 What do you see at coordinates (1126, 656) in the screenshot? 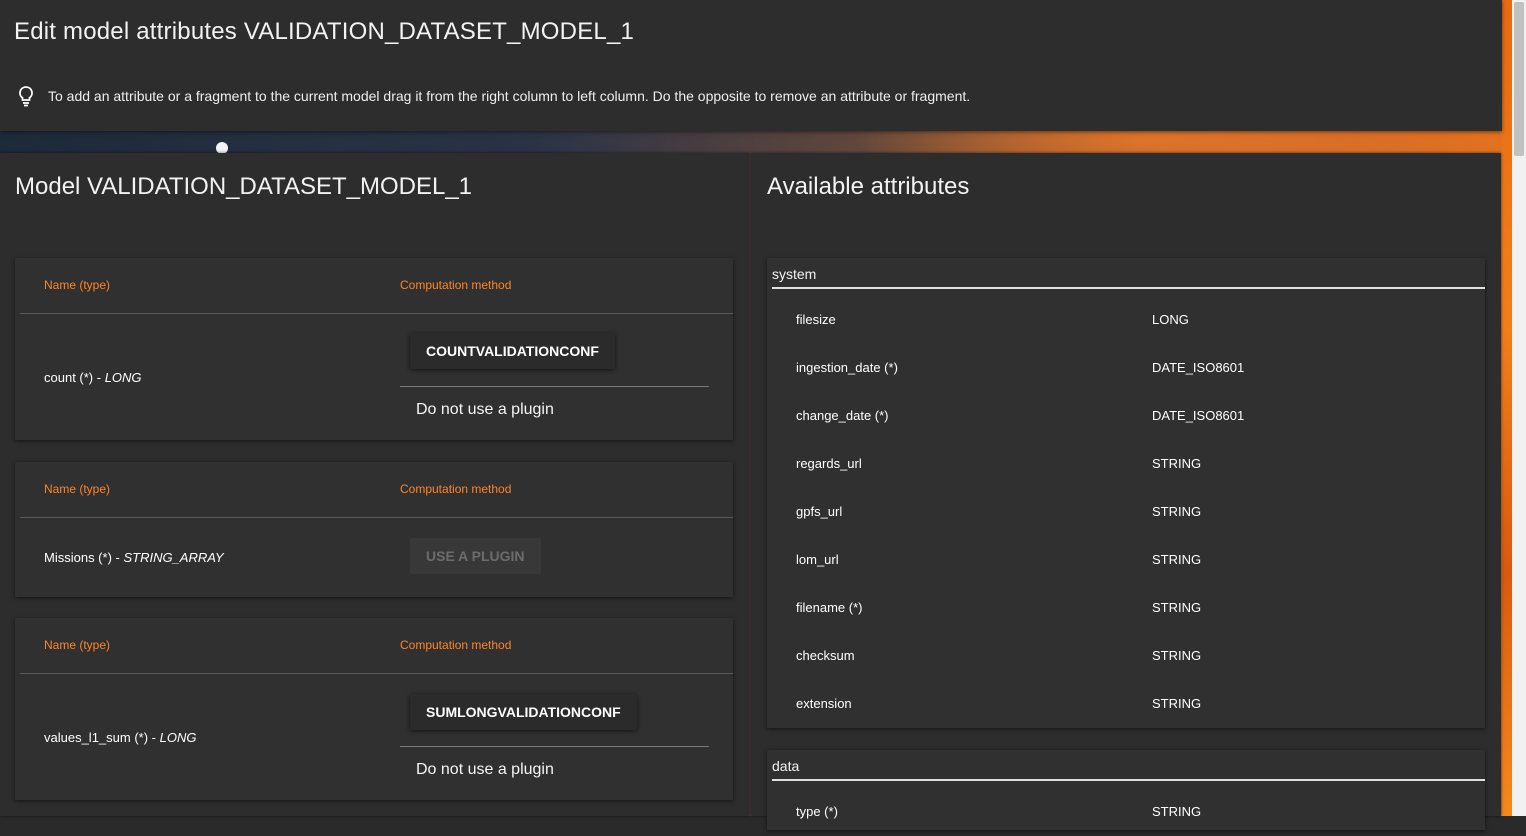
I see `available-attribute-row: checksum STRING` at bounding box center [1126, 656].